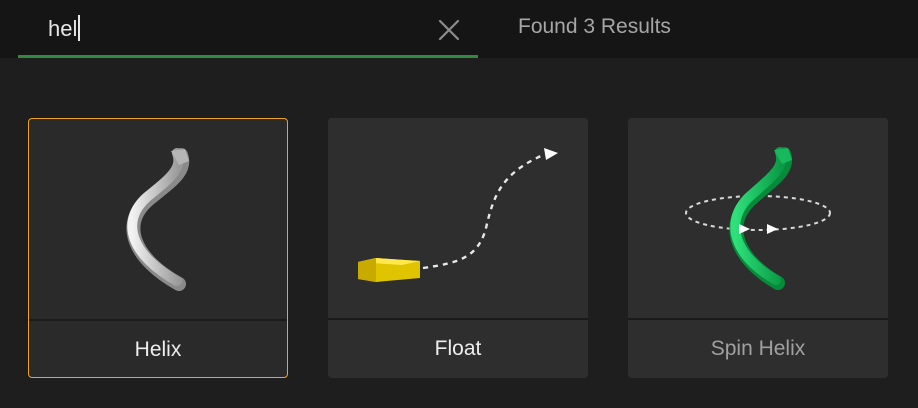 This screenshot has height=408, width=918. What do you see at coordinates (158, 219) in the screenshot?
I see `helix-icon` at bounding box center [158, 219].